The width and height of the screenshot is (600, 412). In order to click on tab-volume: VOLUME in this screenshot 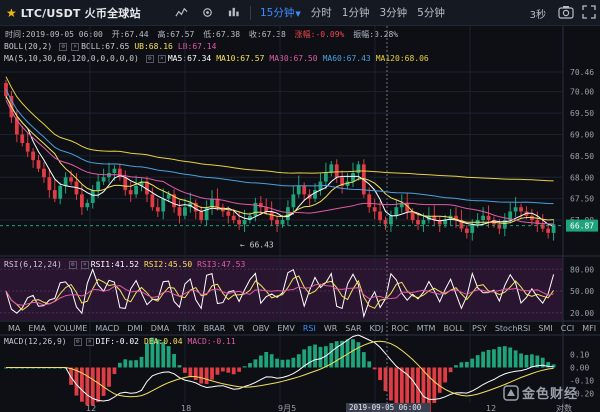, I will do `click(71, 328)`.